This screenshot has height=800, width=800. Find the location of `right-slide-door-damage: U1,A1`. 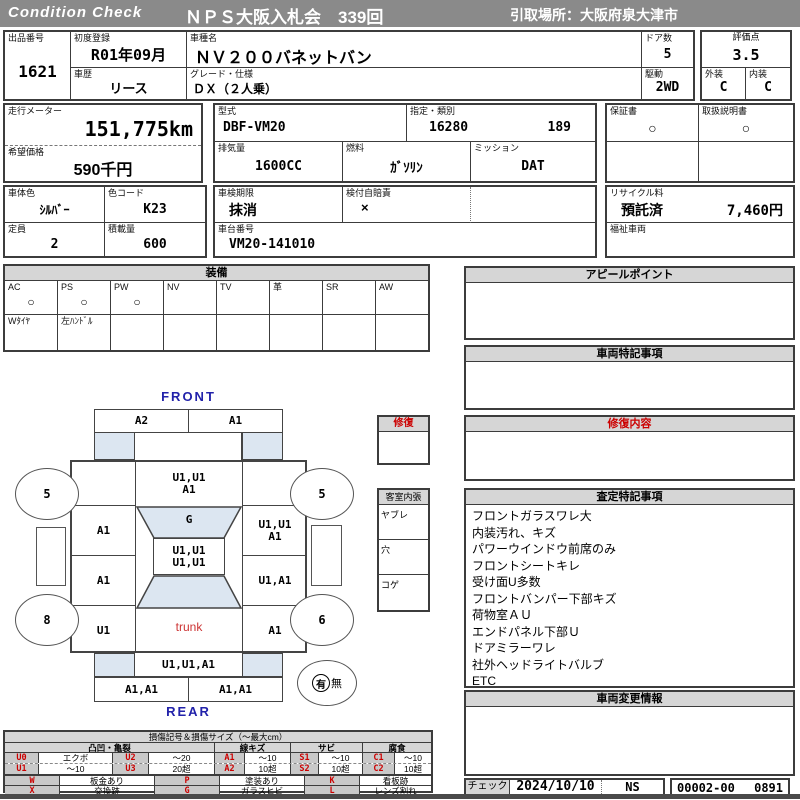

right-slide-door-damage: U1,A1 is located at coordinates (275, 580).